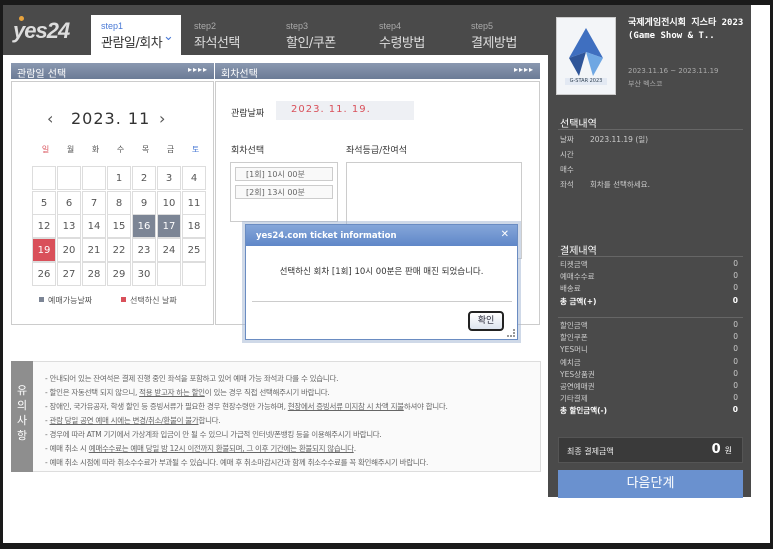  I want to click on session-panel-title: 회차선택, so click(239, 74).